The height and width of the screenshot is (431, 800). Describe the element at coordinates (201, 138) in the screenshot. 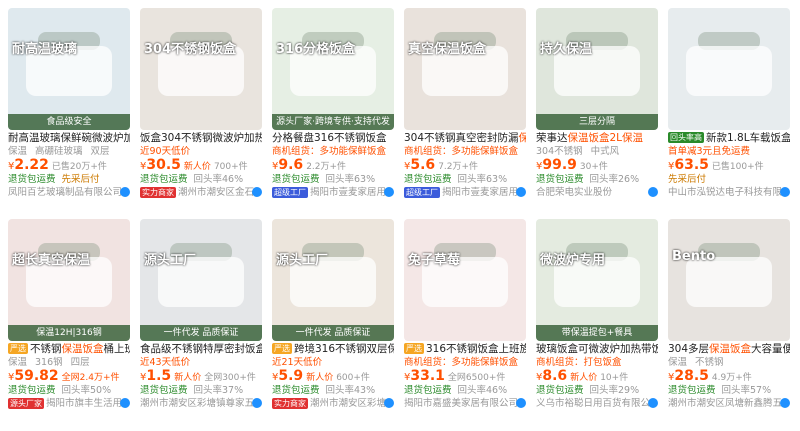

I see `product-title: 饭盒304不锈钢微波炉加热` at that location.